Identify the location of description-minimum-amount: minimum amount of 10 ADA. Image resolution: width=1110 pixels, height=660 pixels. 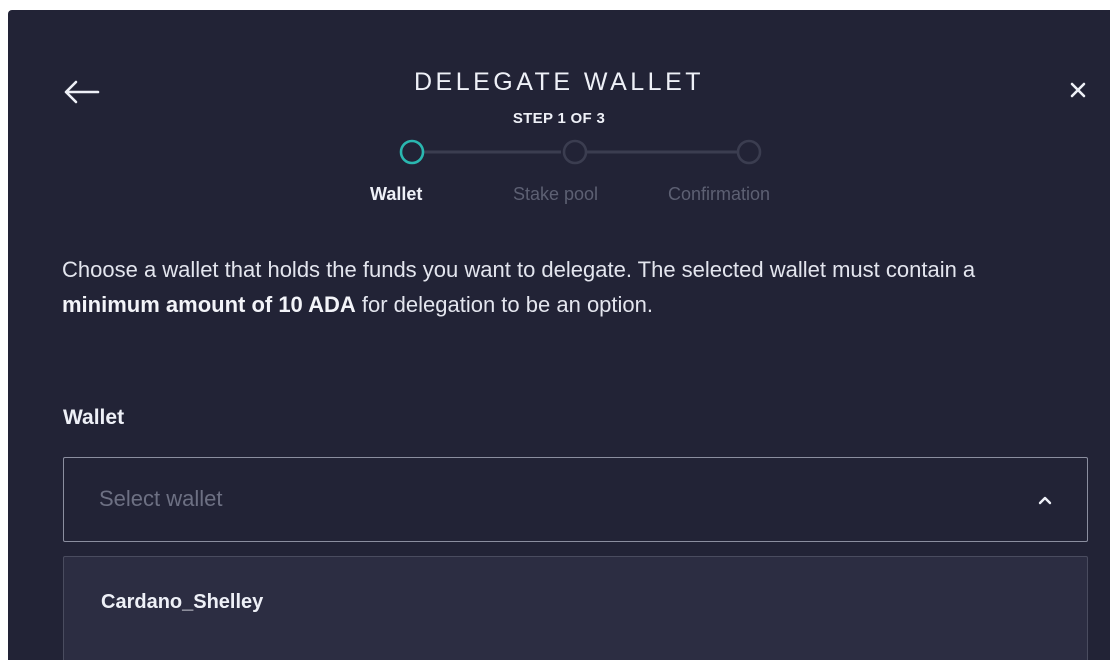
(209, 304).